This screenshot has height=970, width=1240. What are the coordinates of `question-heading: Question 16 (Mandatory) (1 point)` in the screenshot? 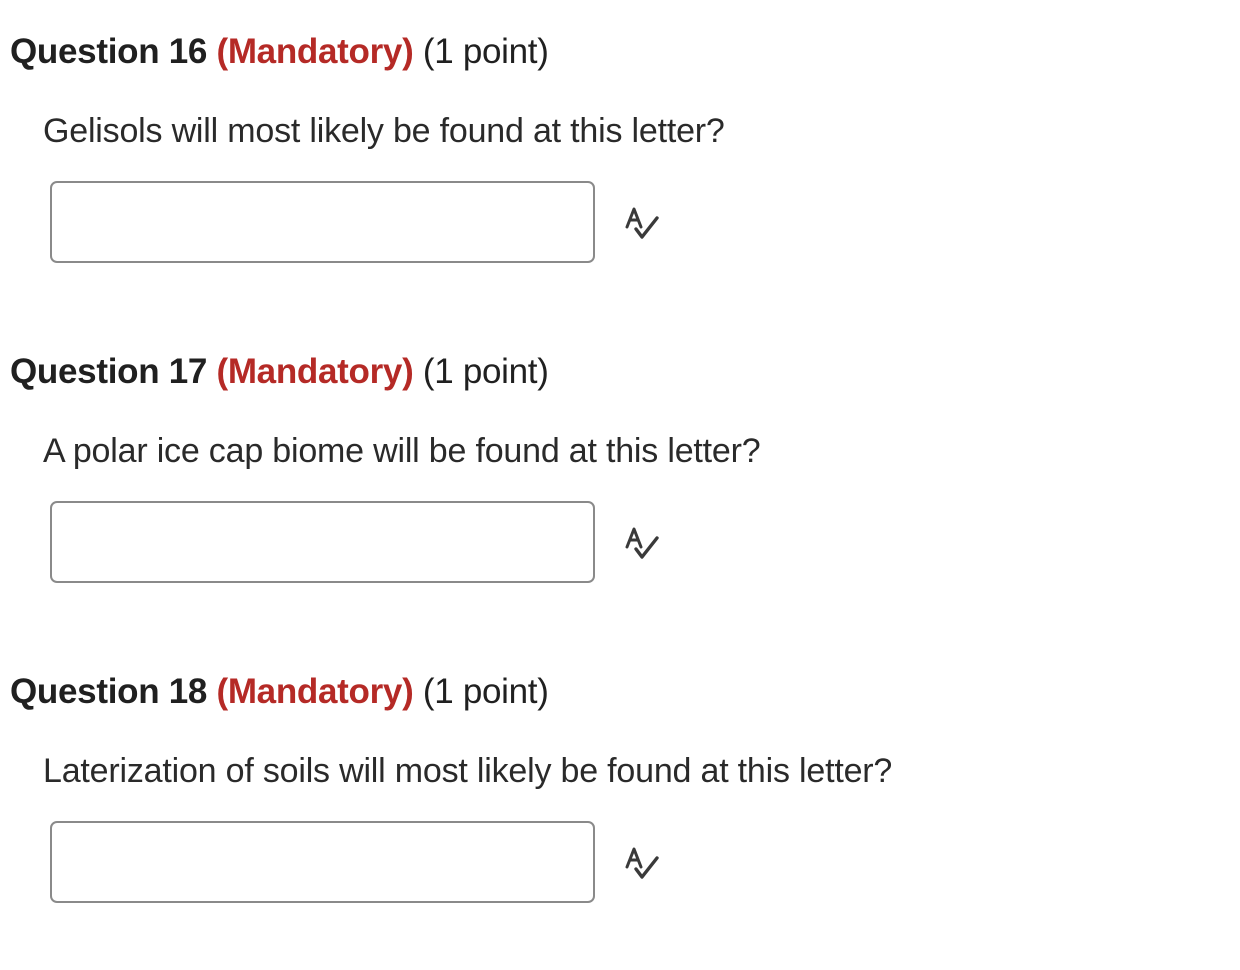 It's located at (279, 52).